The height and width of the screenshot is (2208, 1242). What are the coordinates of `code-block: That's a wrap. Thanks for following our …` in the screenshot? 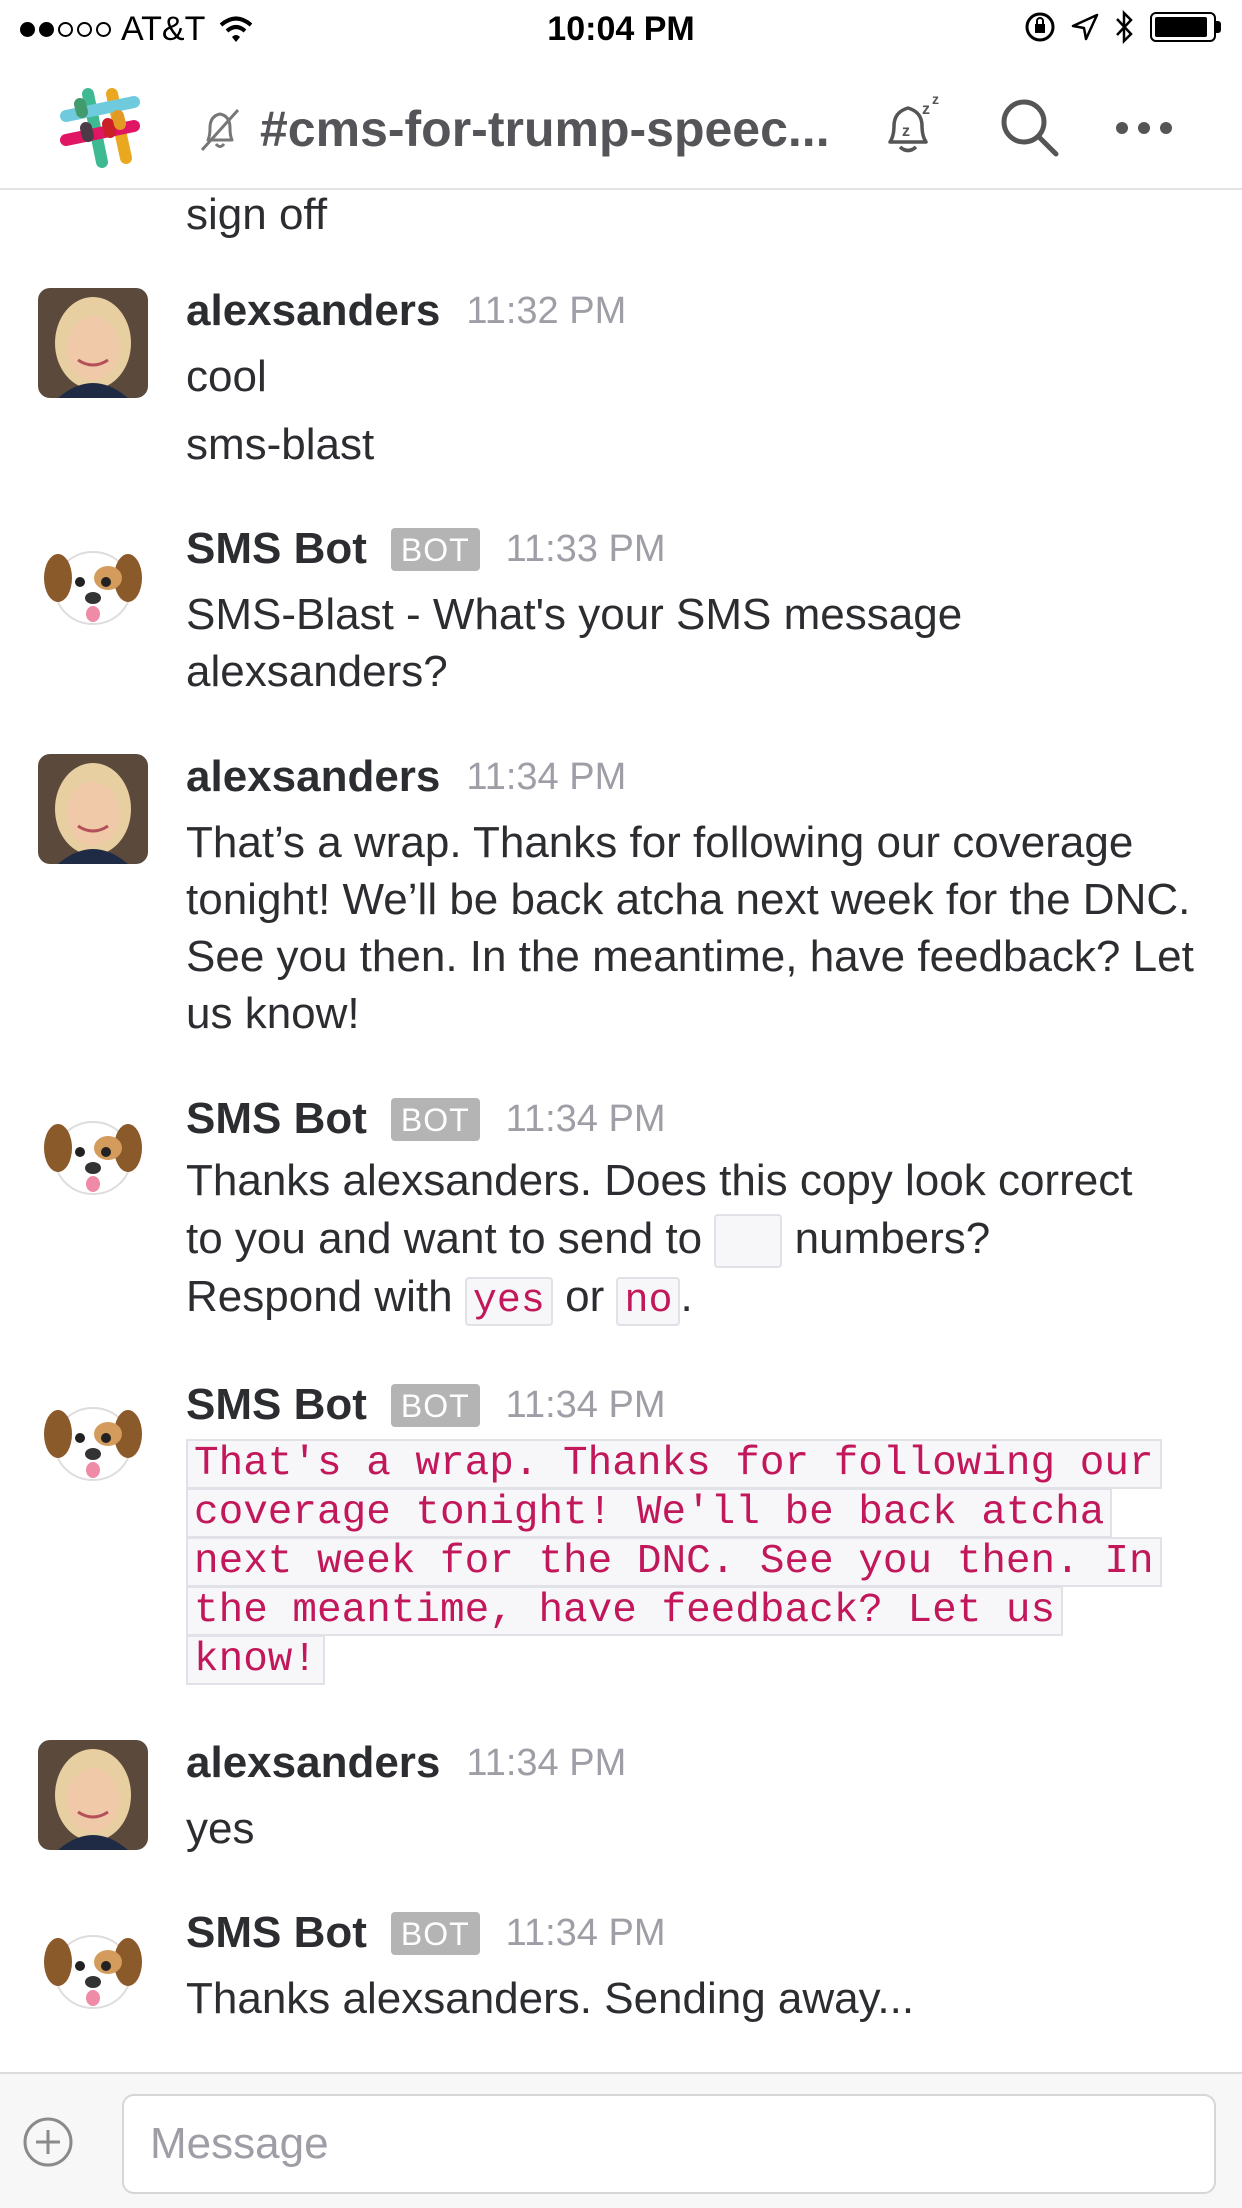 It's located at (698, 1562).